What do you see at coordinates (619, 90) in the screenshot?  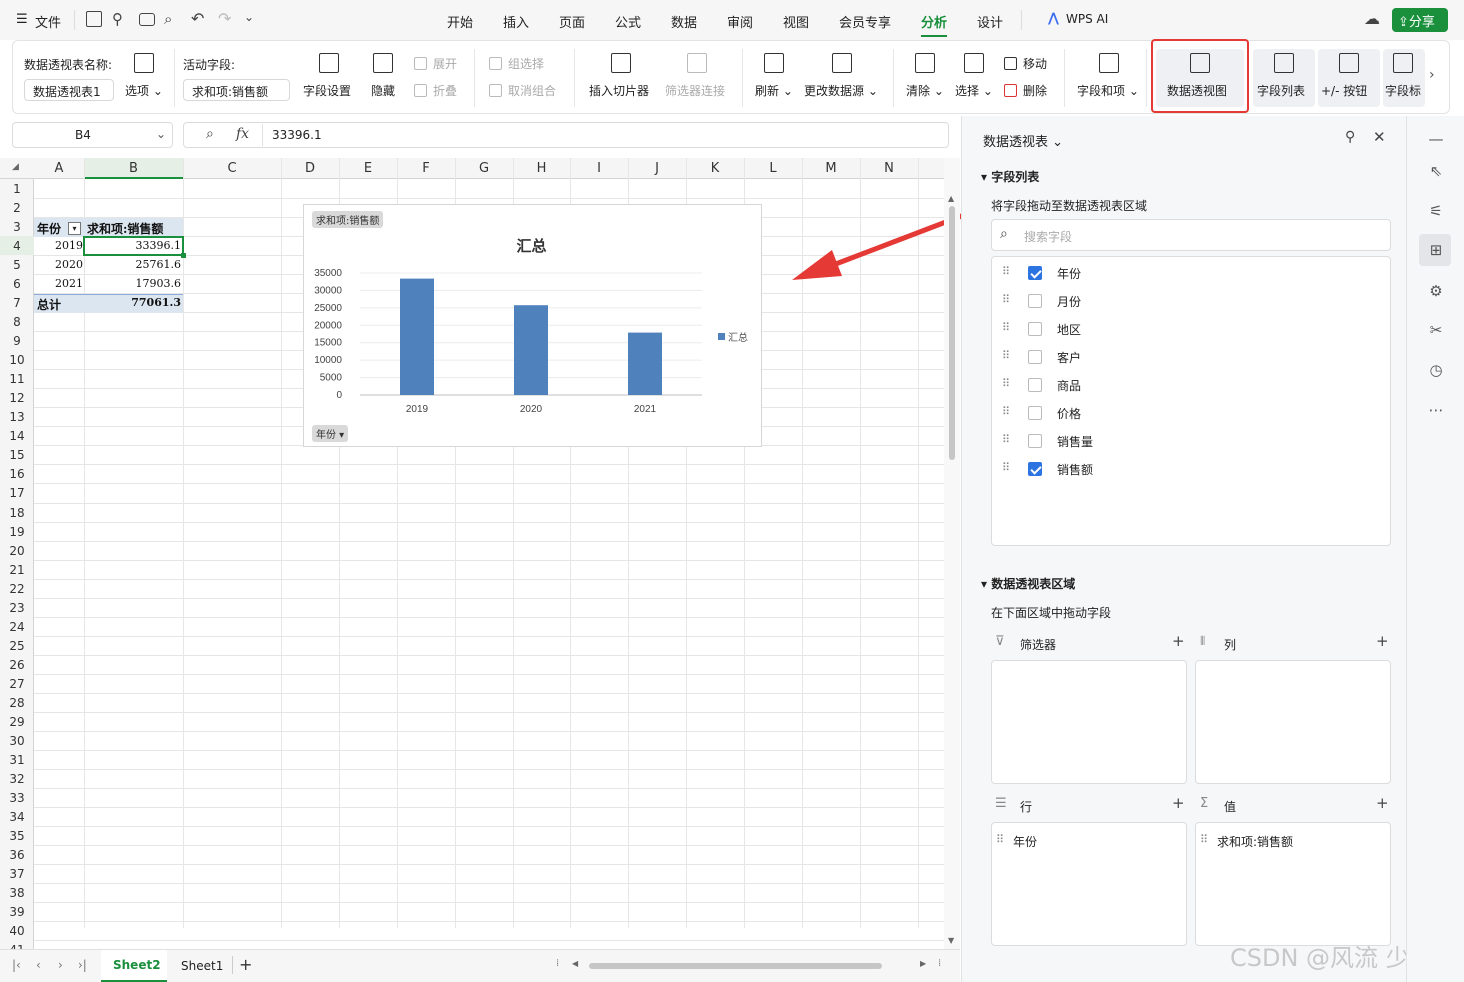 I see `insert-slicer-button: 插入切片器` at bounding box center [619, 90].